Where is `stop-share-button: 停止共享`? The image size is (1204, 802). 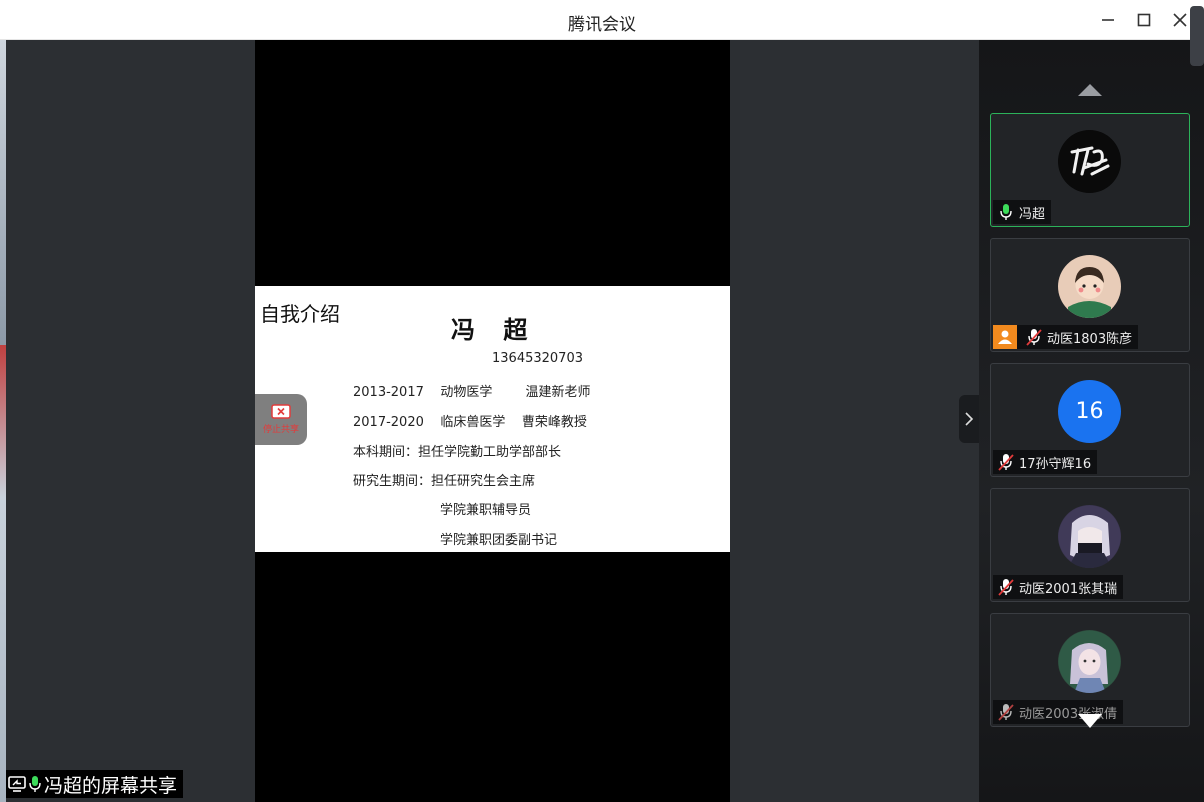 stop-share-button: 停止共享 is located at coordinates (281, 419).